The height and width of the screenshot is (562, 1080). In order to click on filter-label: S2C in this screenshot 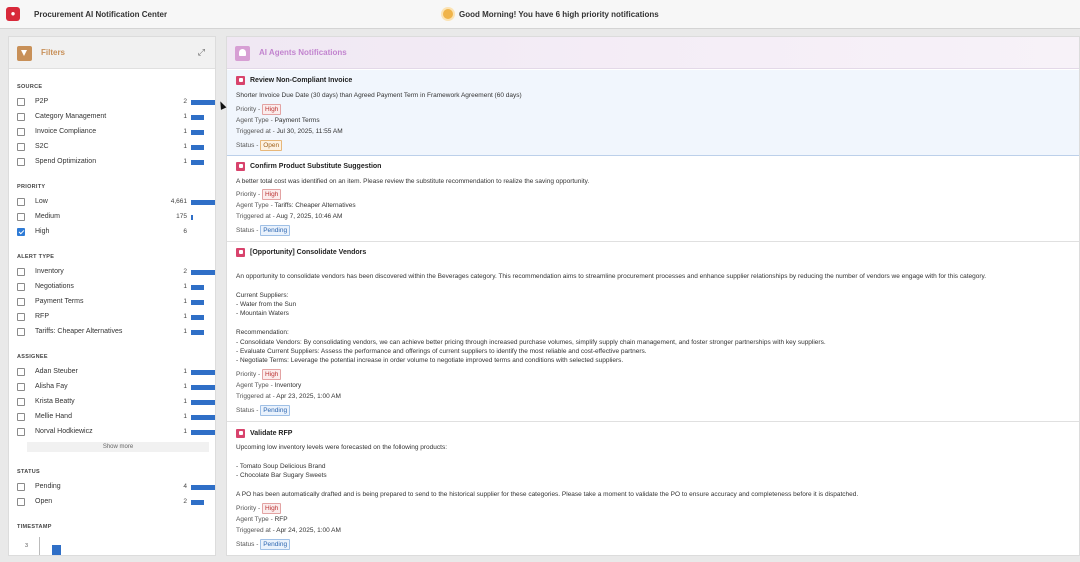, I will do `click(42, 146)`.